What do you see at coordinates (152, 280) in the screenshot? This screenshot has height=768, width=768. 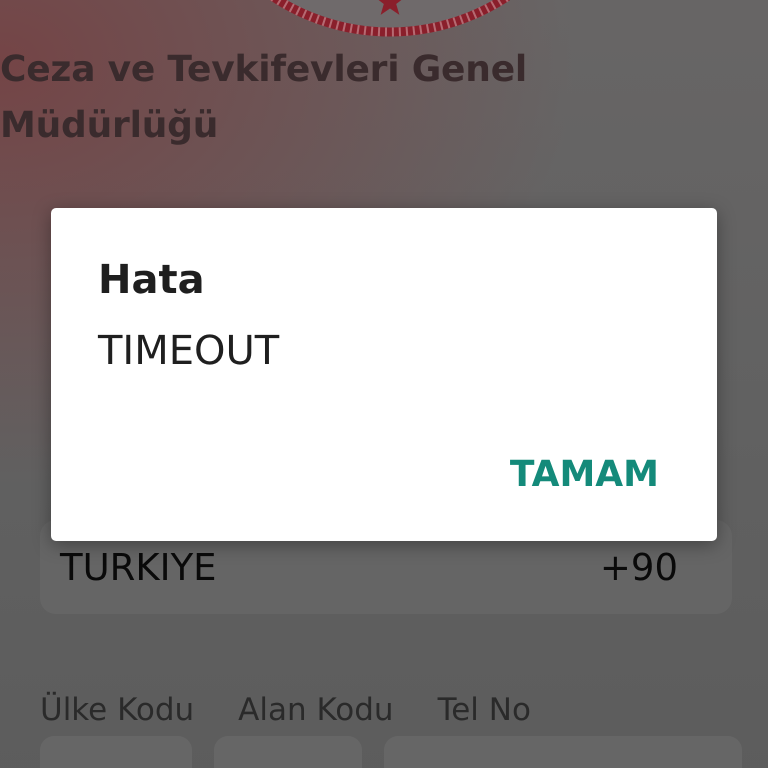 I see `dialog-title: Hata` at bounding box center [152, 280].